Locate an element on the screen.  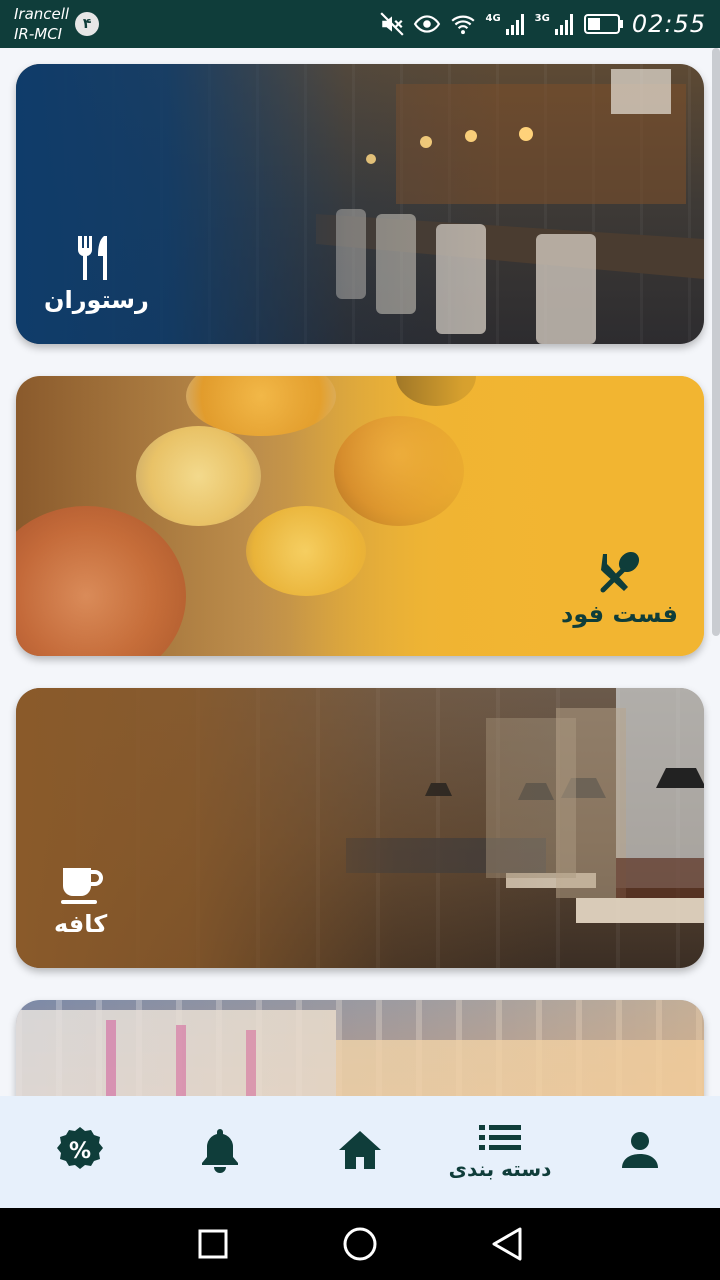
coffee-cup-icon is located at coordinates (81, 886).